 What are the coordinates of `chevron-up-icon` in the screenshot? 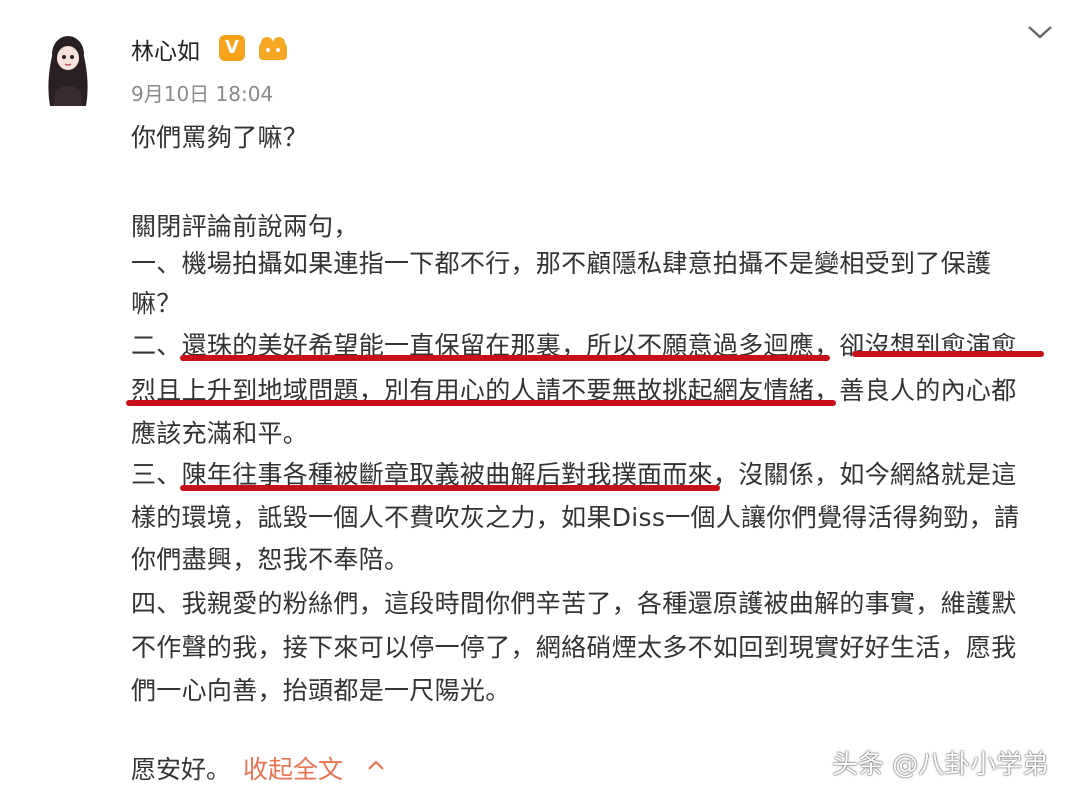 It's located at (376, 765).